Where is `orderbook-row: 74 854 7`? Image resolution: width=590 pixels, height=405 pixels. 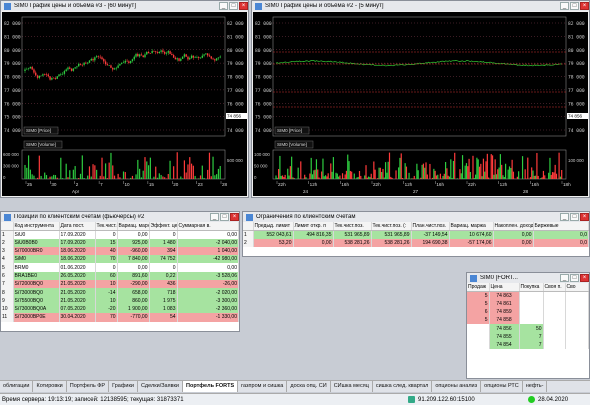
orderbook-row: 74 854 7 is located at coordinates (528, 345).